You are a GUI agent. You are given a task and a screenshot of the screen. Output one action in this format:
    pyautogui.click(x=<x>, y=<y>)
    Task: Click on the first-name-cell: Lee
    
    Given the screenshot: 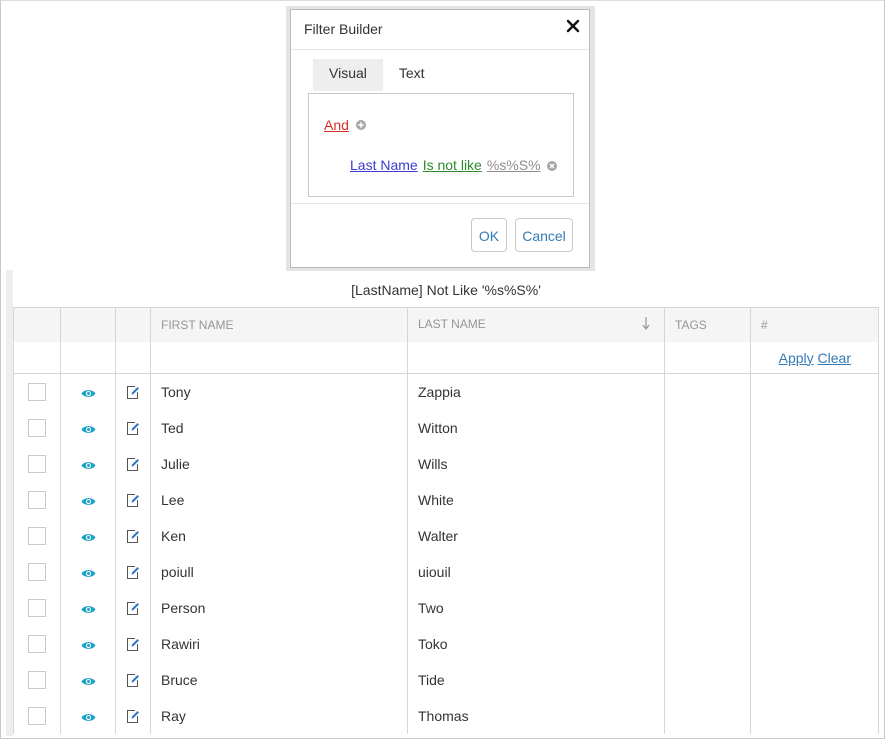 What is the action you would take?
    pyautogui.click(x=279, y=500)
    